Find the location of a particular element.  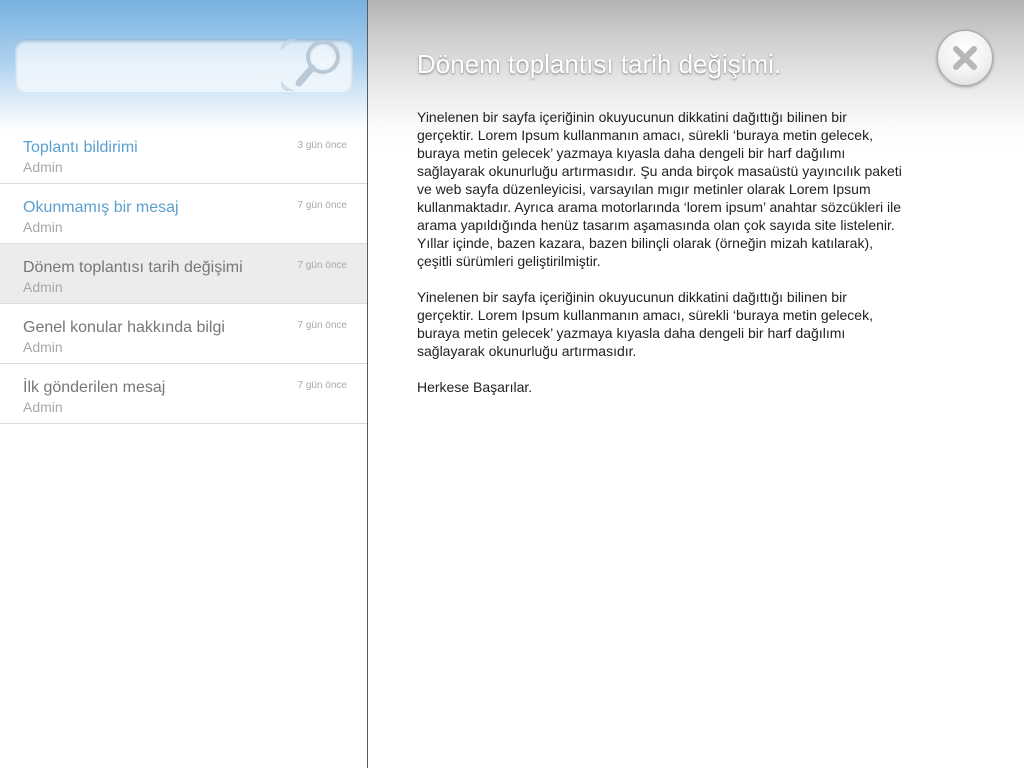

message-subject: Toplantı bildirimi is located at coordinates (80, 147).